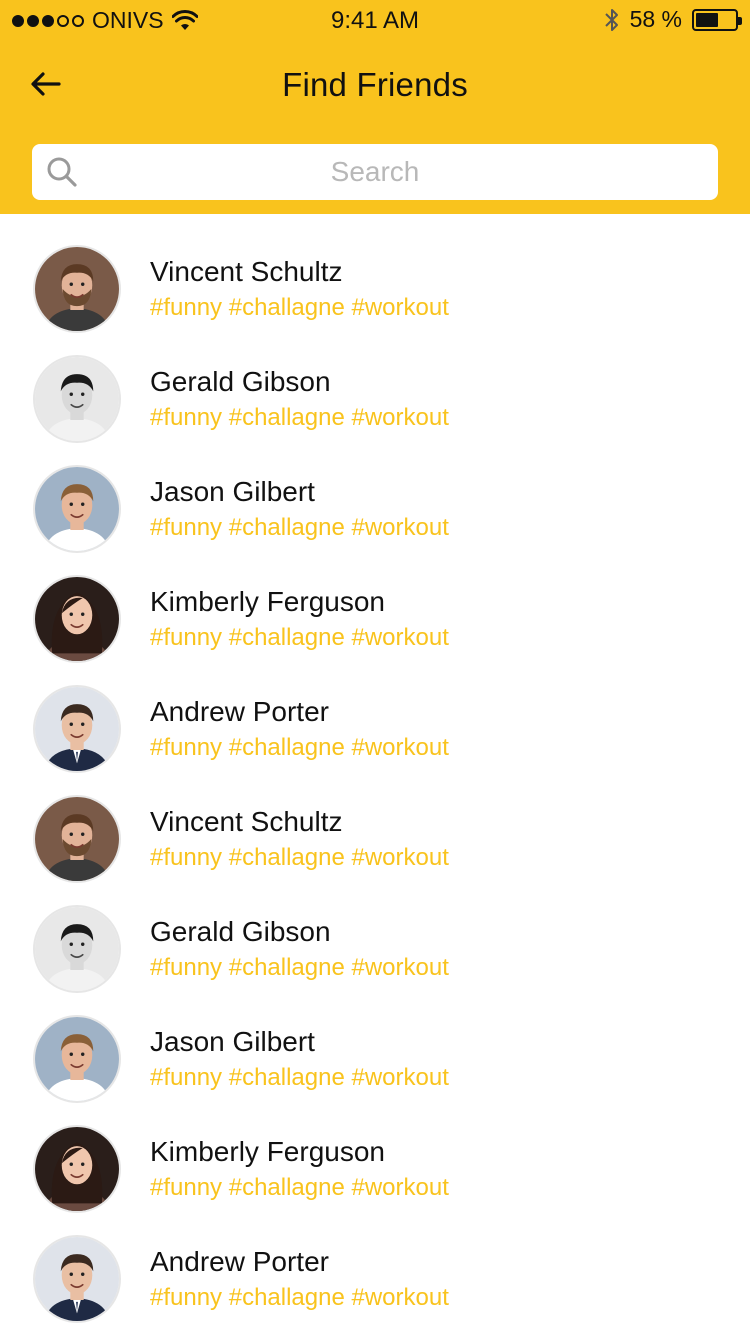  I want to click on status-right: 58 %, so click(673, 19).